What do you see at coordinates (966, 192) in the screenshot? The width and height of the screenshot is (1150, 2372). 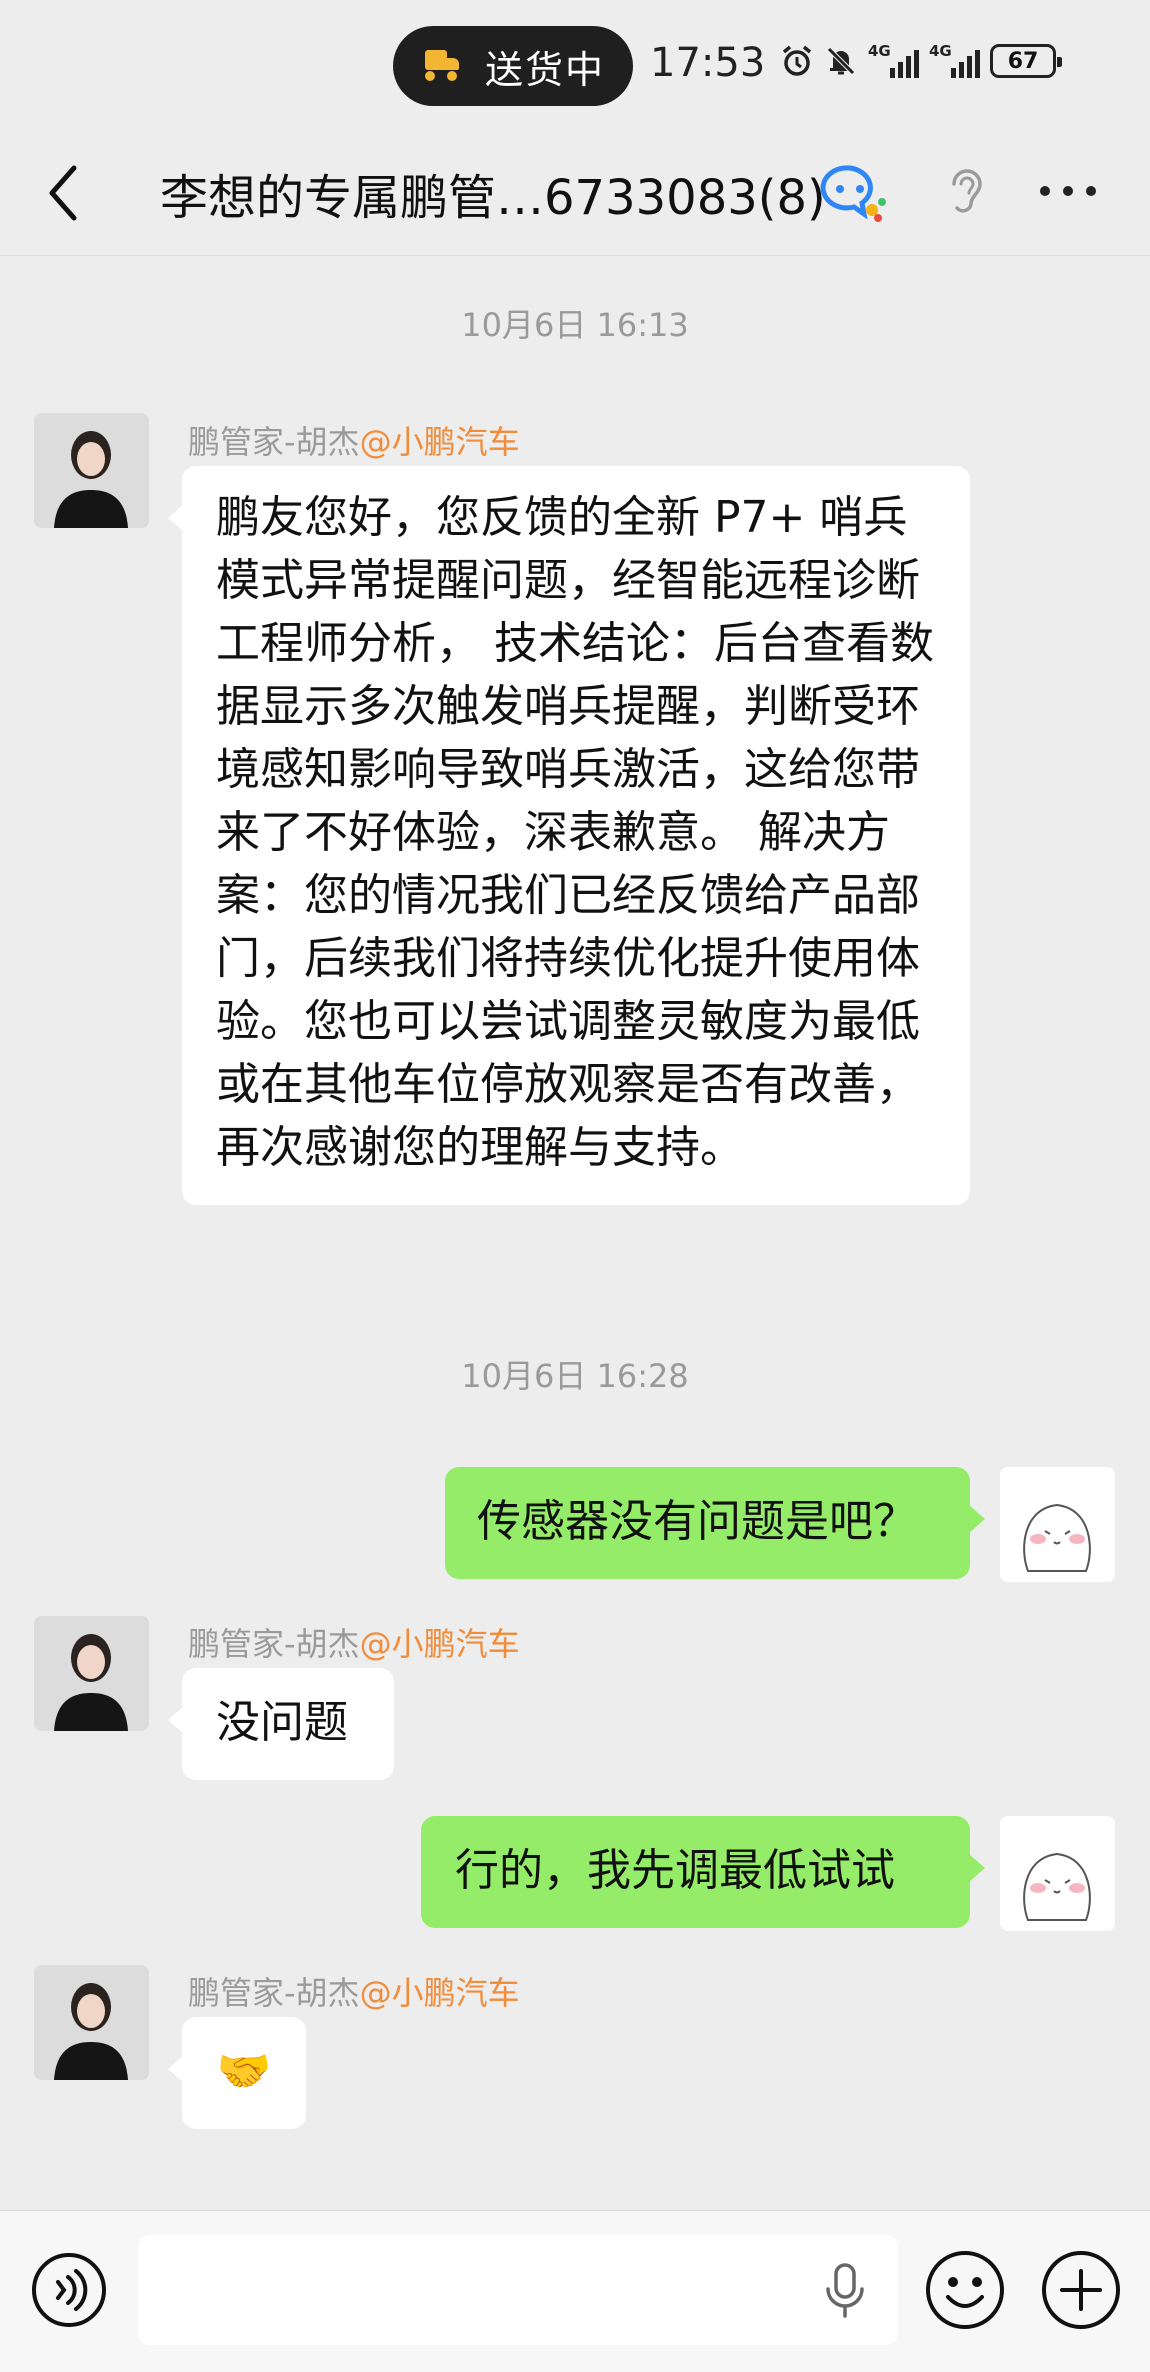 I see `ear-icon` at bounding box center [966, 192].